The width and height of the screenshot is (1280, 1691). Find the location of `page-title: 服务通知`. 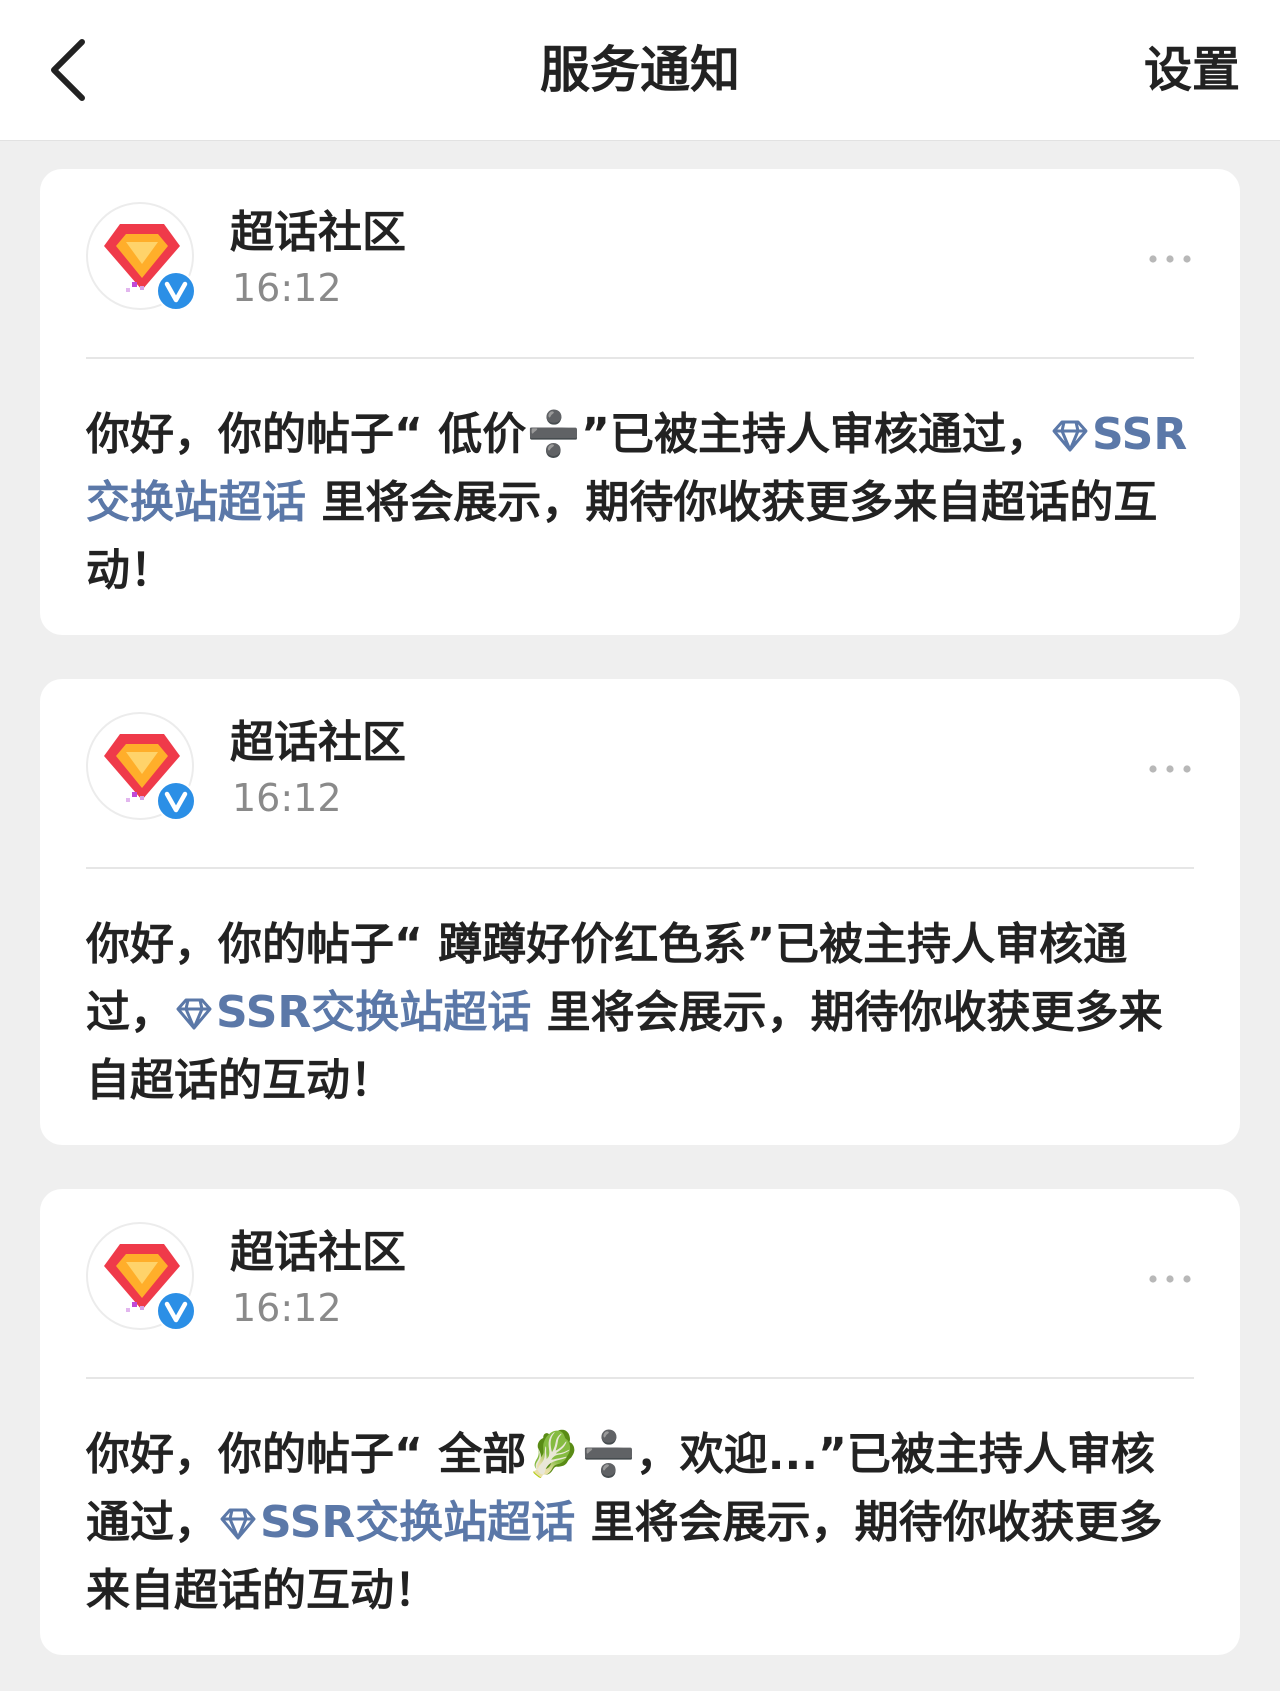

page-title: 服务通知 is located at coordinates (640, 70).